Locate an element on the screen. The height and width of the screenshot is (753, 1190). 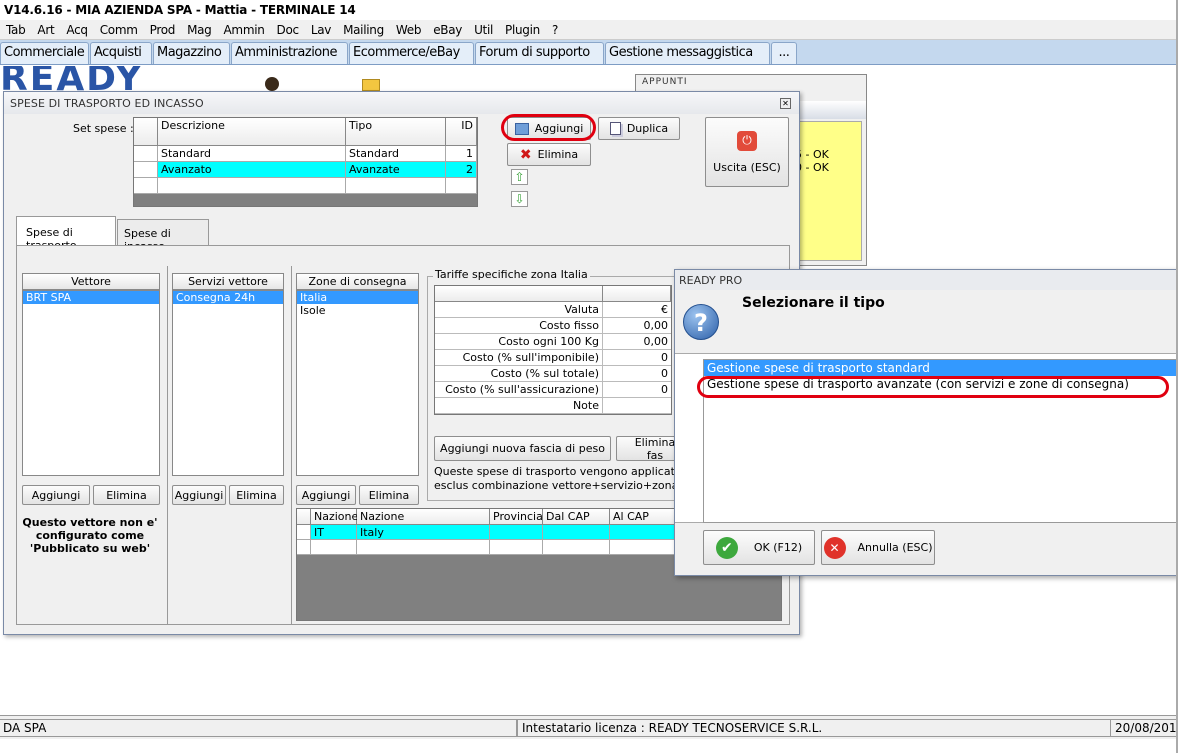
cell-dal-cap is located at coordinates (576, 532).